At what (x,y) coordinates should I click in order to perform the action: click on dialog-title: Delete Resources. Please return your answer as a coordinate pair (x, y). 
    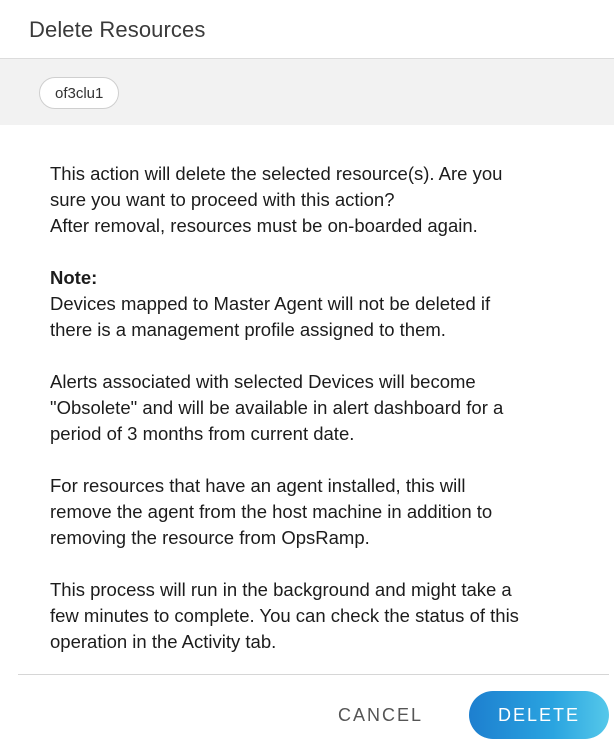
    Looking at the image, I should click on (117, 29).